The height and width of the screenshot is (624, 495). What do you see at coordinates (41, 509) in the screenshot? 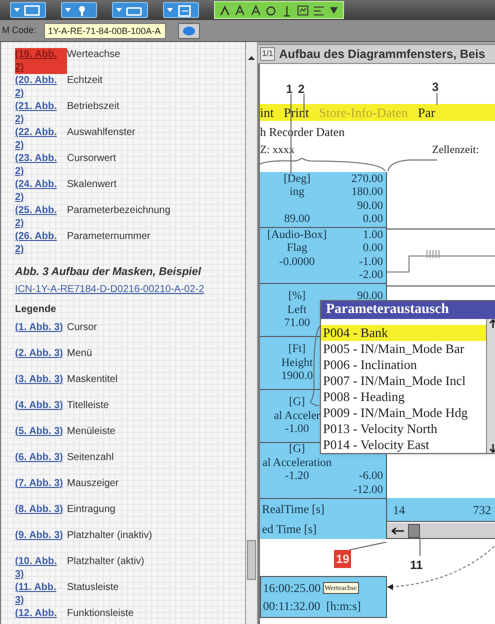
I see `figure-link: (8. Abb. 3)` at bounding box center [41, 509].